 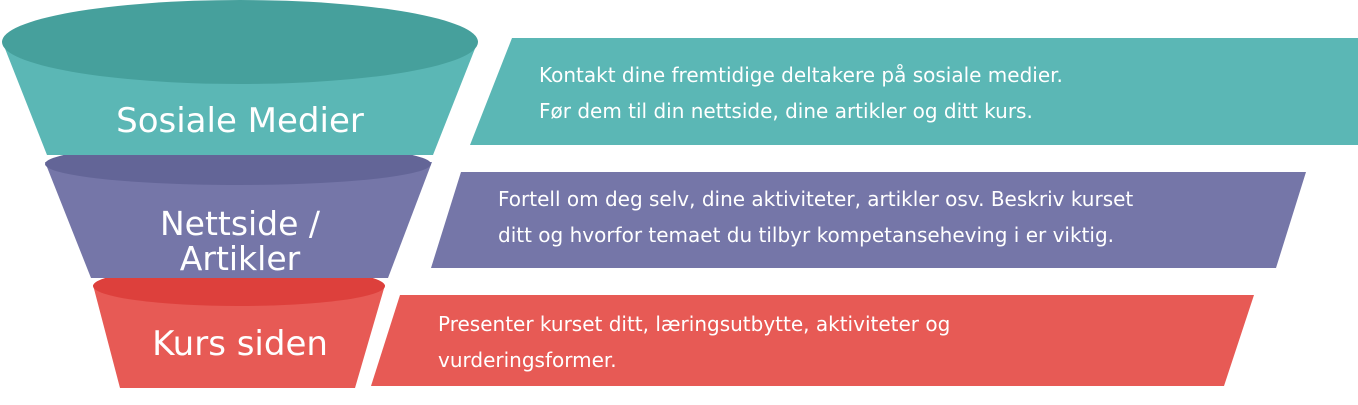 I want to click on funnel-label-nettside-artikler: Nettside / Artikler, so click(x=240, y=241).